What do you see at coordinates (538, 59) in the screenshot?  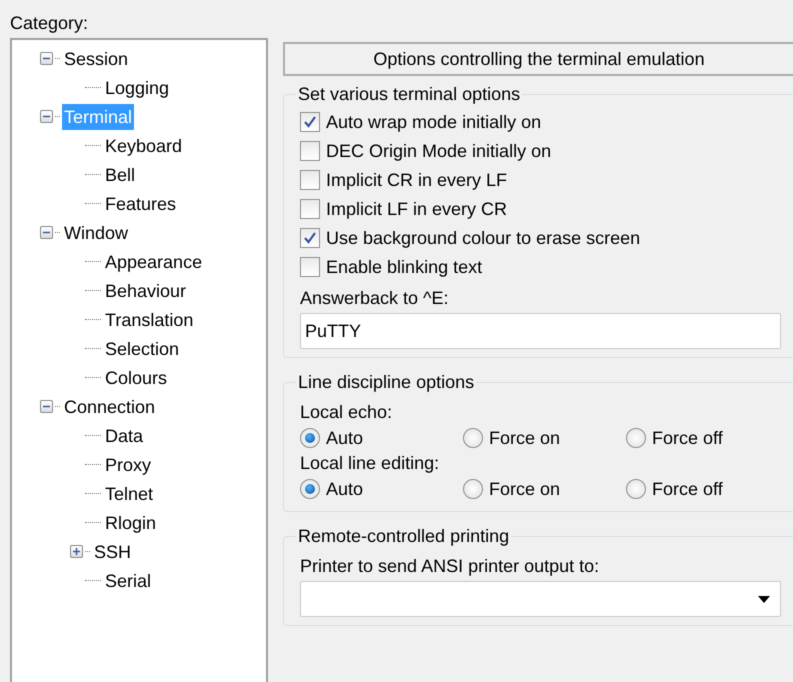 I see `panel-title: Options controlling the terminal emulation` at bounding box center [538, 59].